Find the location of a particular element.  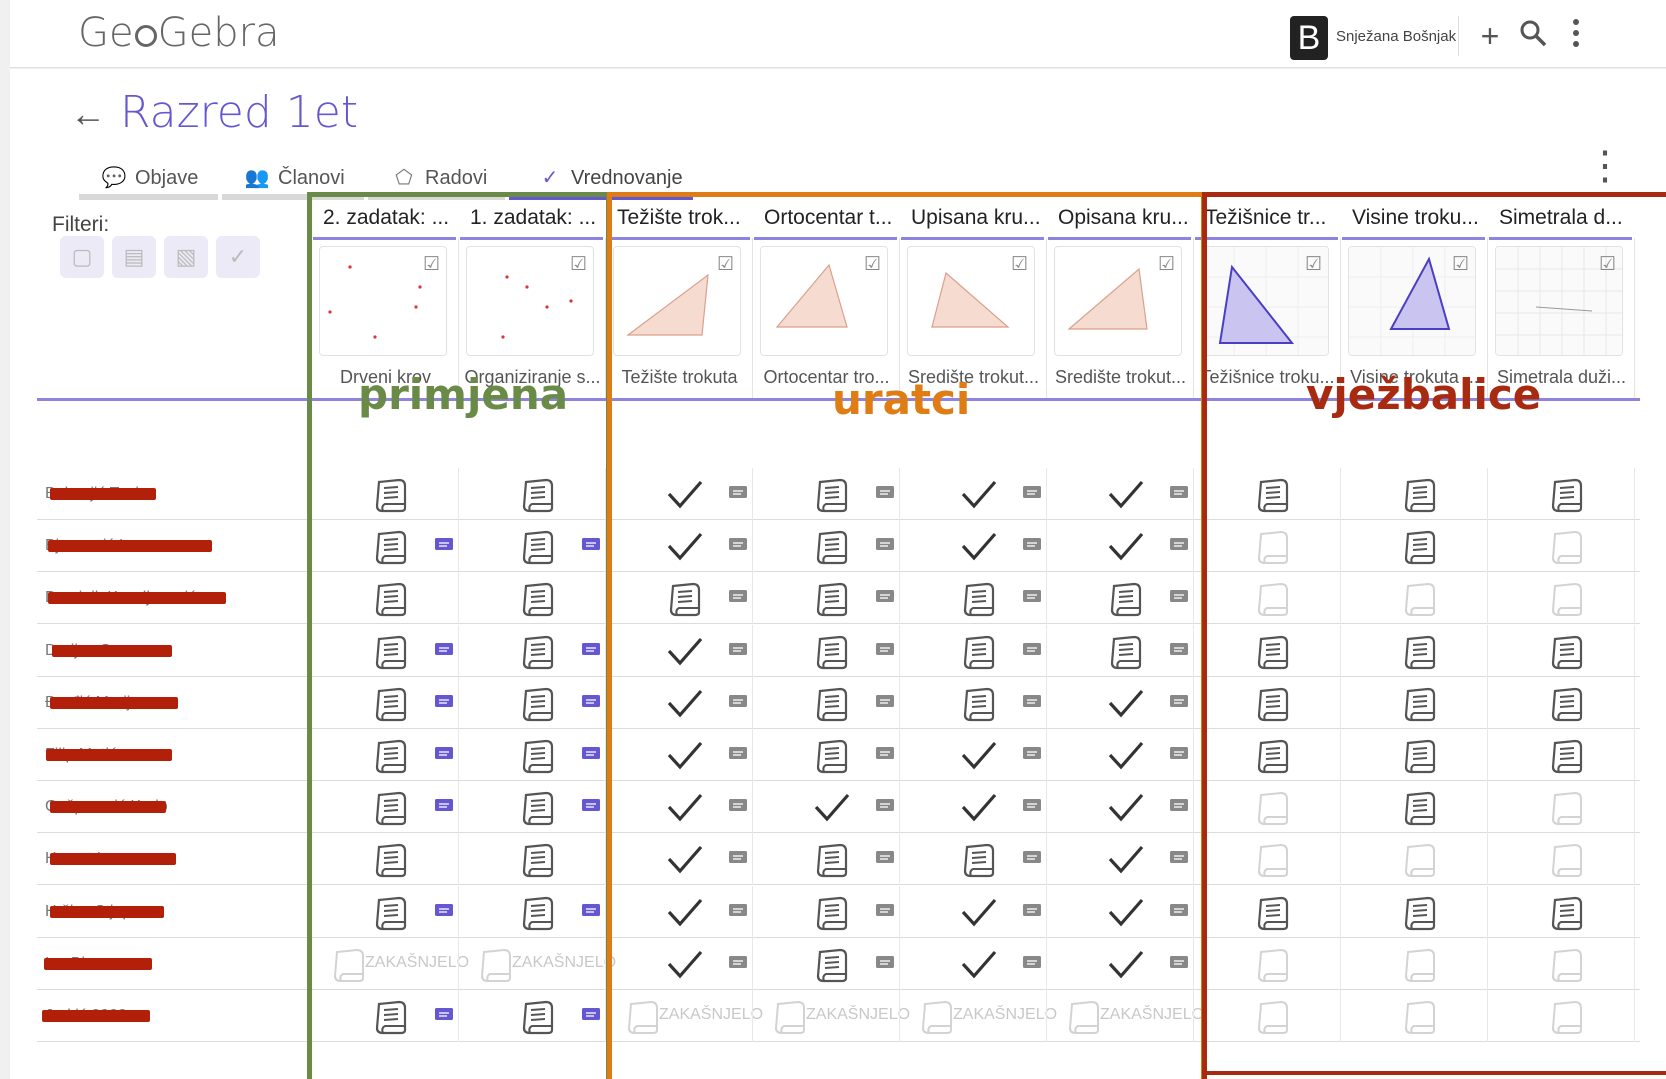

group-label-vjezbalice: vježbalice is located at coordinates (1424, 394).